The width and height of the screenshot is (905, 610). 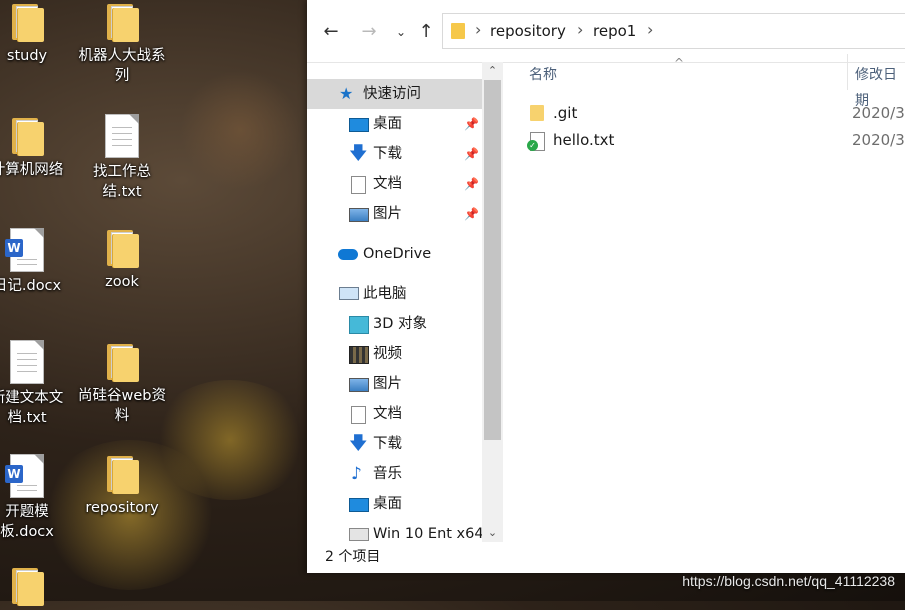 I want to click on nav-3d-objects: 3D 对象, so click(x=394, y=324).